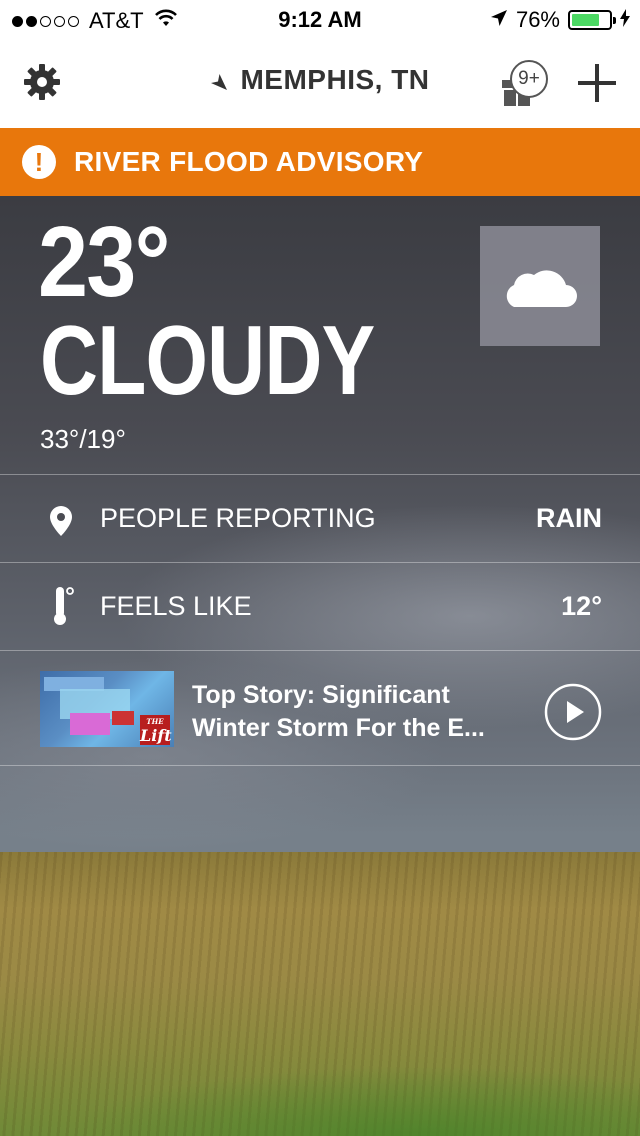 The width and height of the screenshot is (640, 1136). What do you see at coordinates (499, 20) in the screenshot?
I see `location-services-icon` at bounding box center [499, 20].